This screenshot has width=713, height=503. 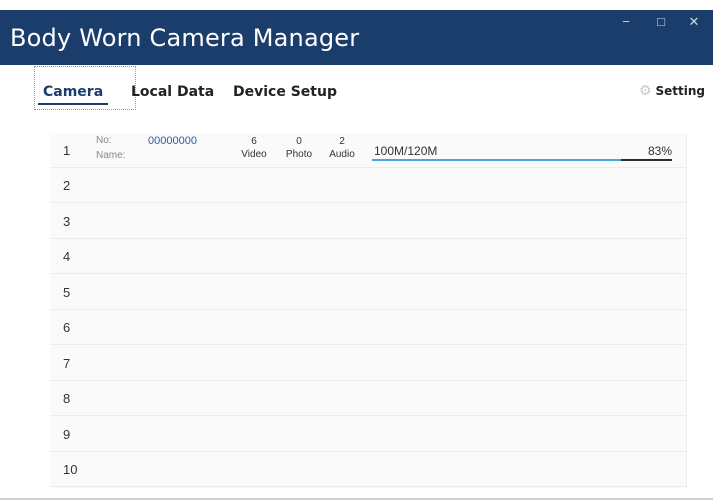 I want to click on row-number: 10, so click(x=70, y=469).